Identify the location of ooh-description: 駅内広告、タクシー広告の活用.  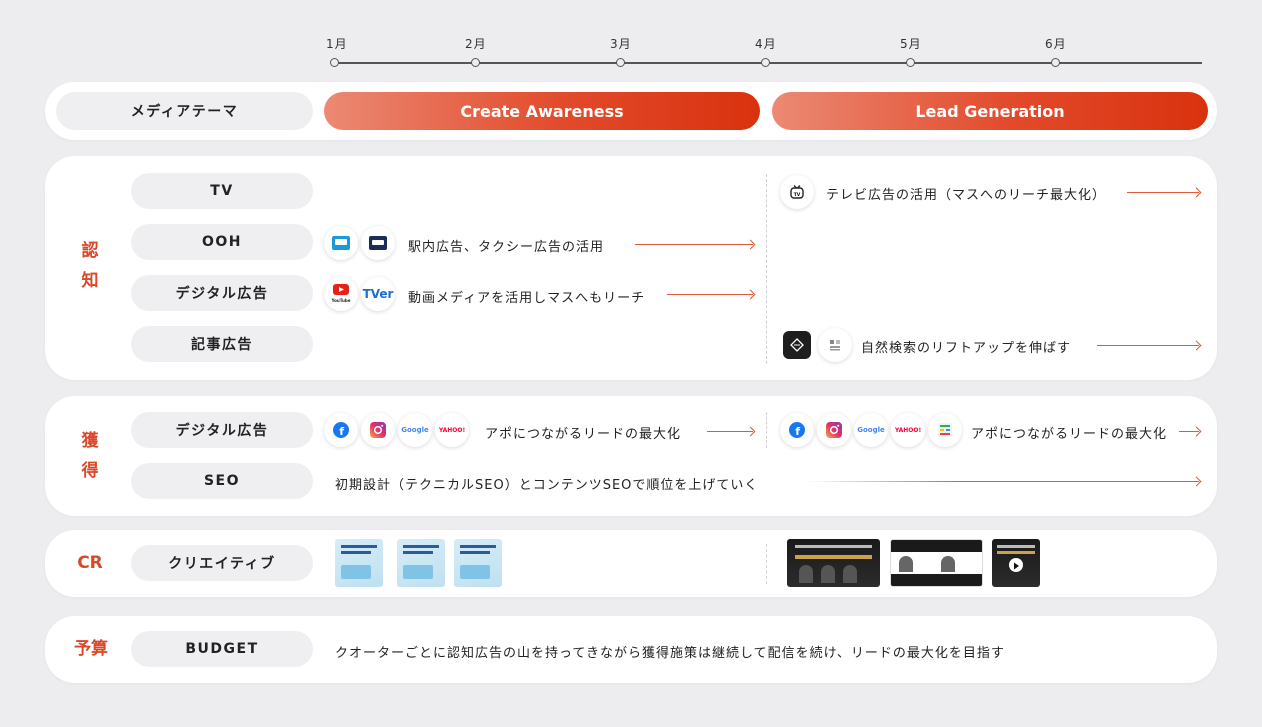
(506, 247).